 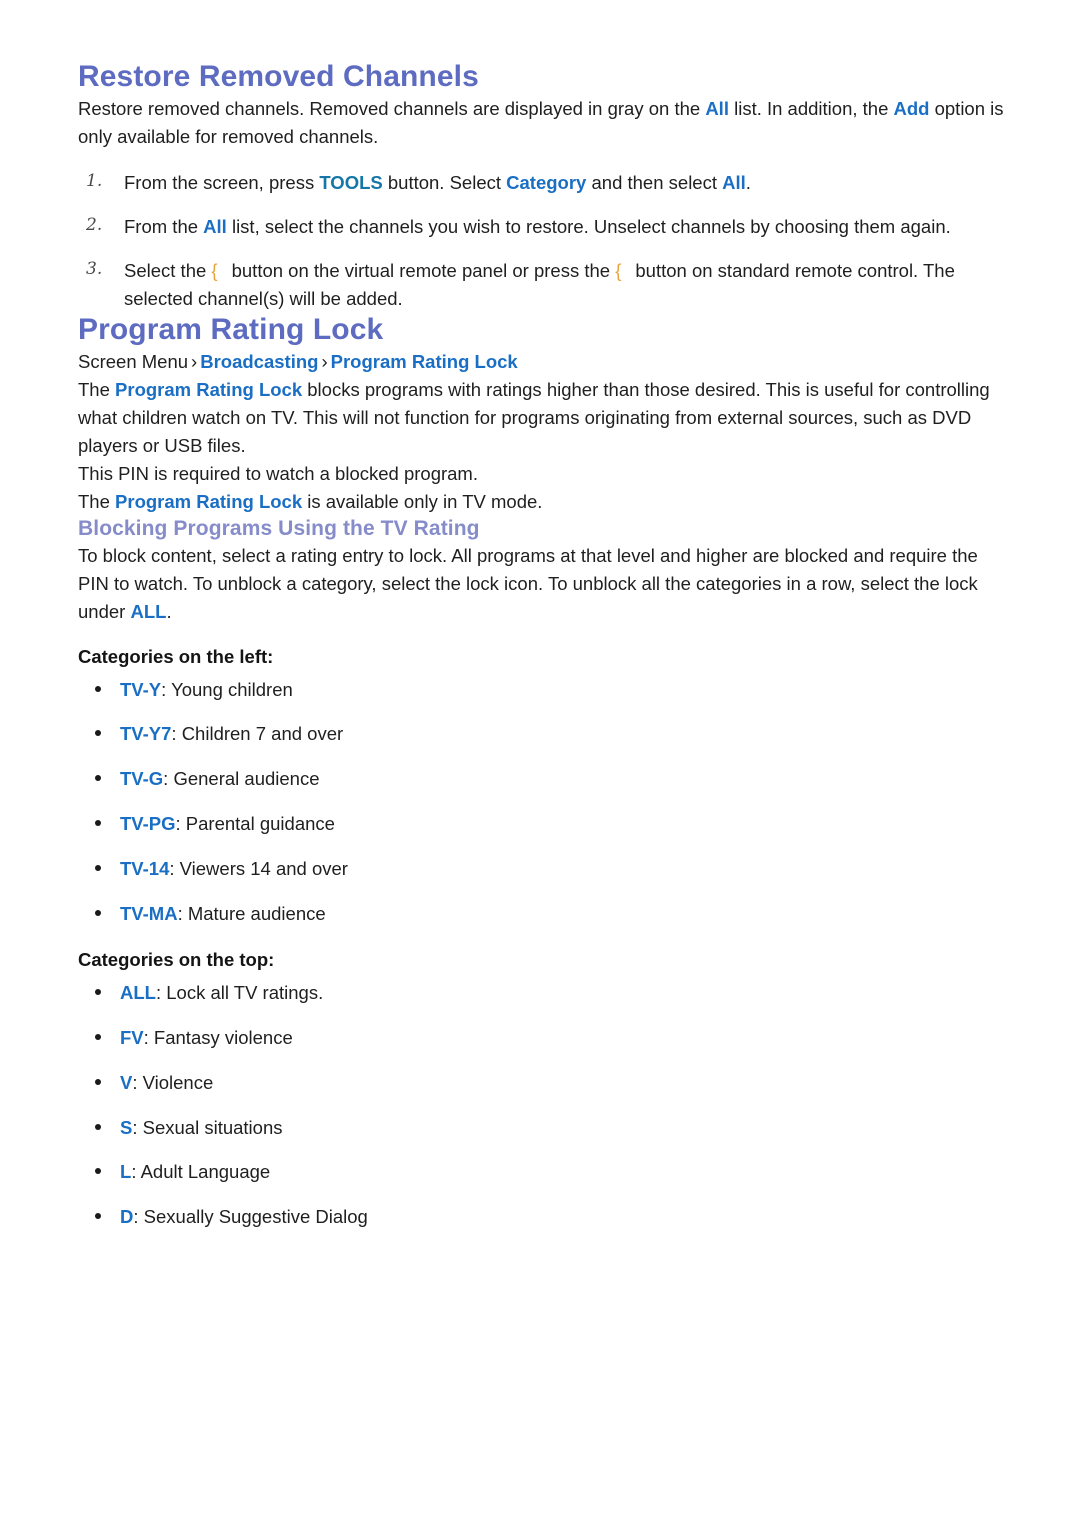 I want to click on subheading-blocking-programs: Blocking Programs Using the TV Rating, so click(x=279, y=529).